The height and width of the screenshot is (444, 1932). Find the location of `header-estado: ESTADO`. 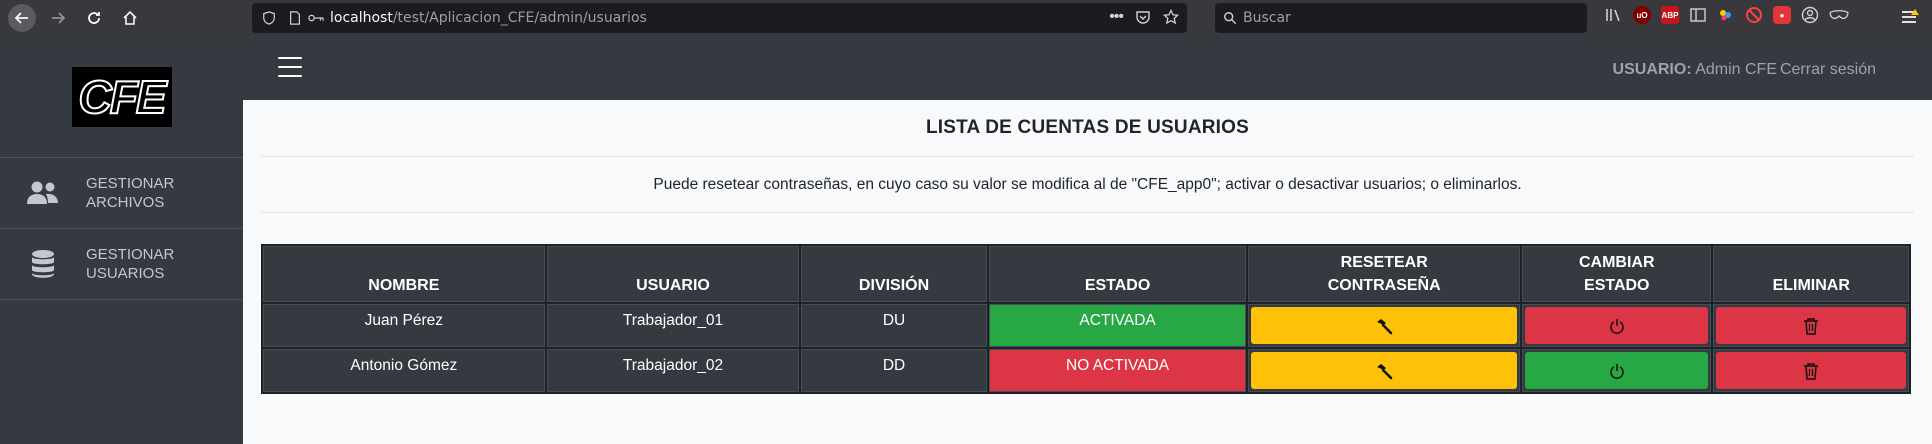

header-estado: ESTADO is located at coordinates (1117, 274).